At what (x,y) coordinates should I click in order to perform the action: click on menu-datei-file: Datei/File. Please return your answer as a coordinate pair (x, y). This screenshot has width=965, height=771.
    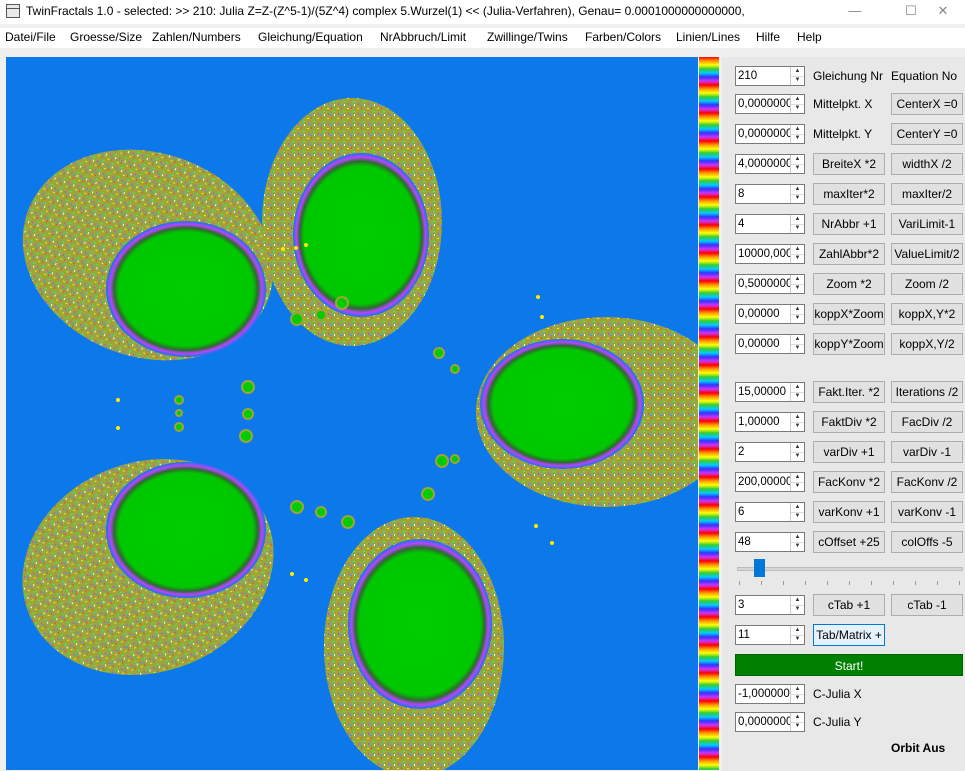
    Looking at the image, I should click on (30, 37).